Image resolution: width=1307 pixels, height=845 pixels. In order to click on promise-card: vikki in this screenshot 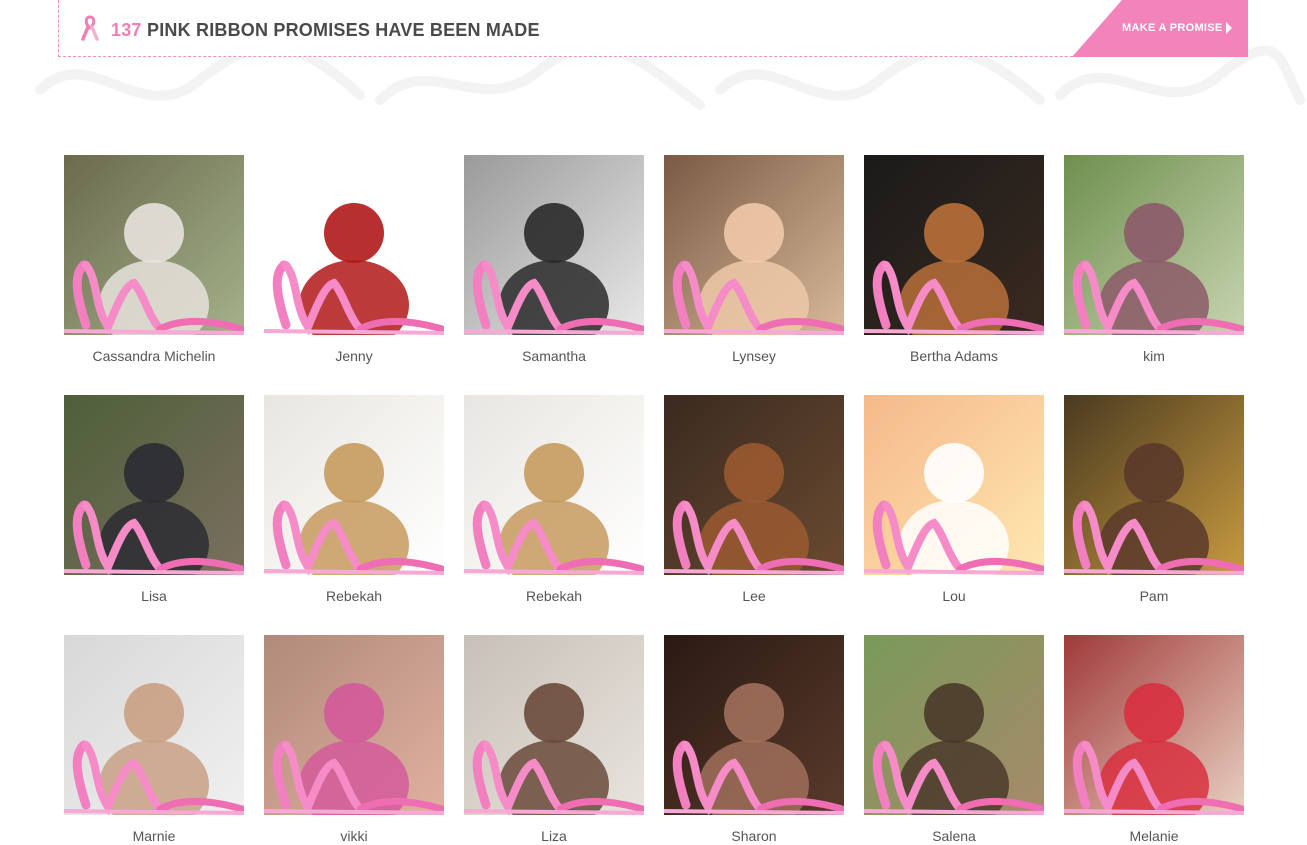, I will do `click(354, 740)`.